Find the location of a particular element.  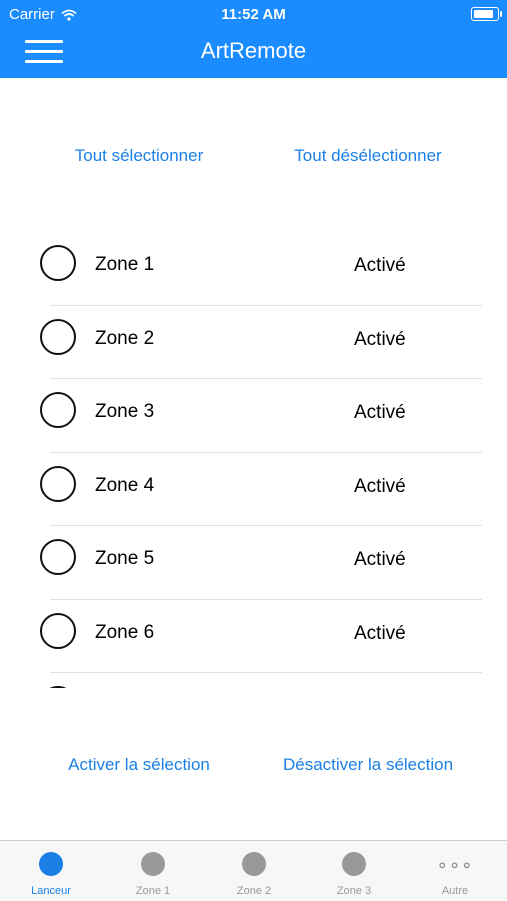

zone-row: Zone 6 Activé is located at coordinates (253, 636).